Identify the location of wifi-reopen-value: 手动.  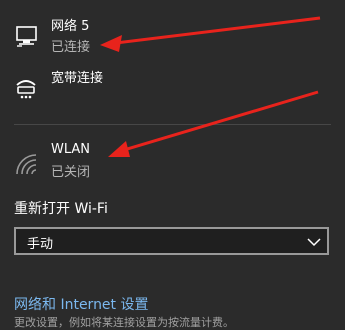
(40, 244).